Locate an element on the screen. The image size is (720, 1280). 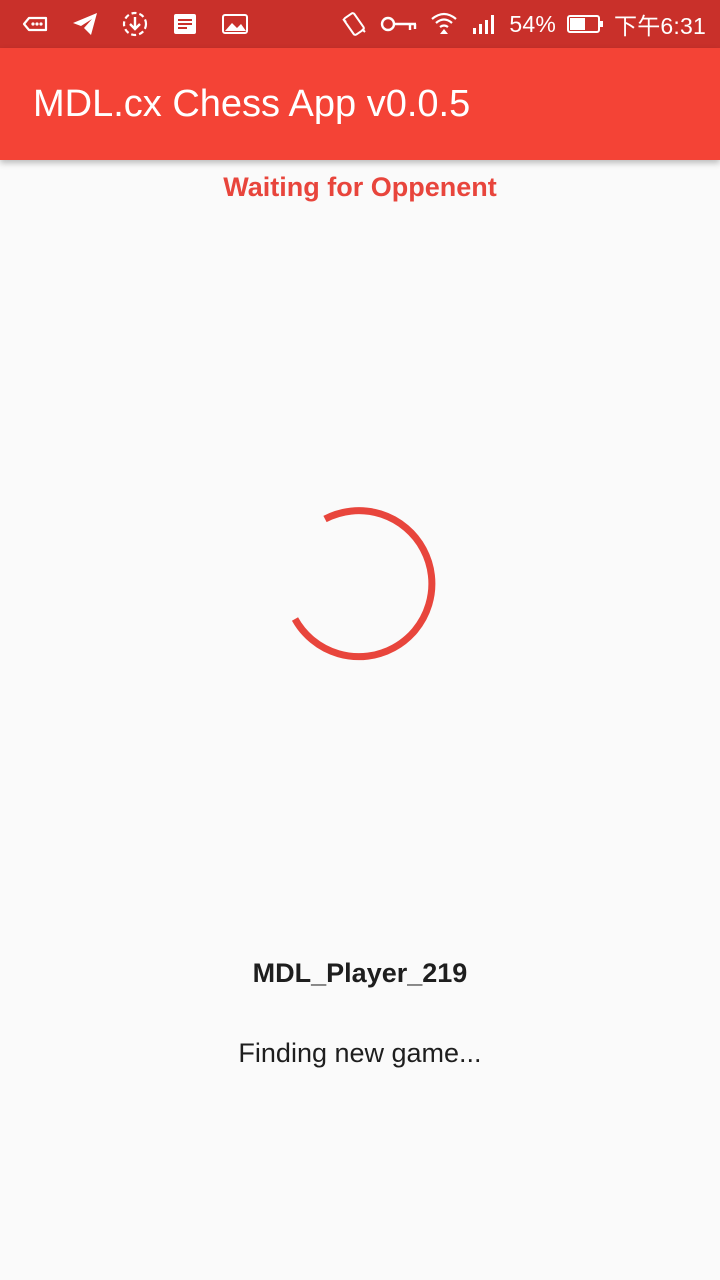
news-icon is located at coordinates (185, 24).